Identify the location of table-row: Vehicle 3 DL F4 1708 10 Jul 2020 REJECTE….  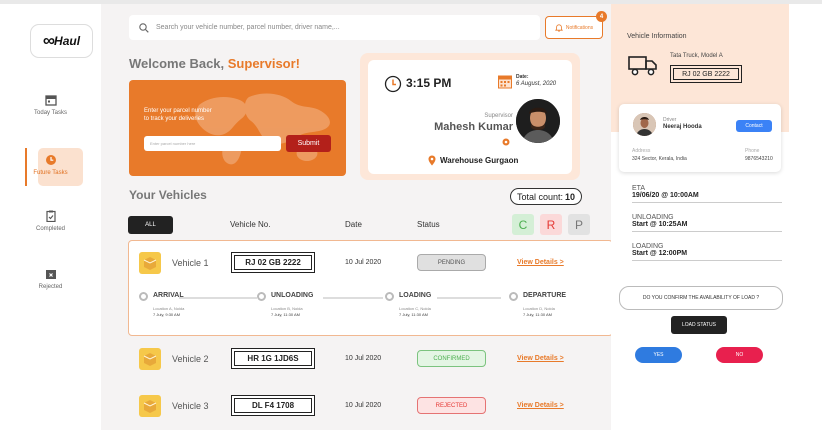
(370, 406).